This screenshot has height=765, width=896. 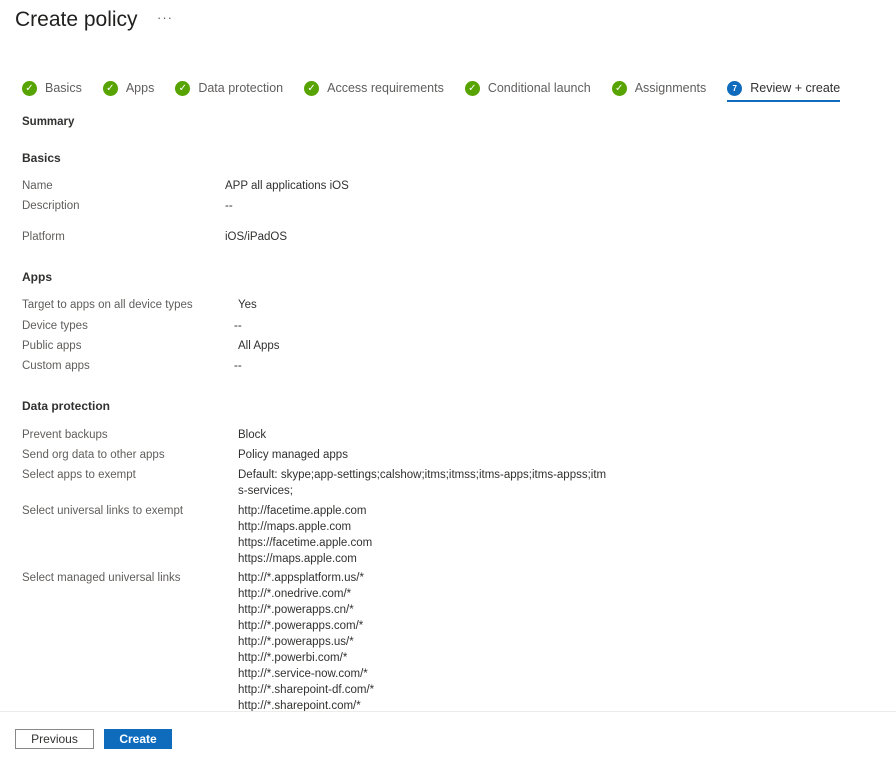 What do you see at coordinates (293, 455) in the screenshot?
I see `row-value: Policy managed apps` at bounding box center [293, 455].